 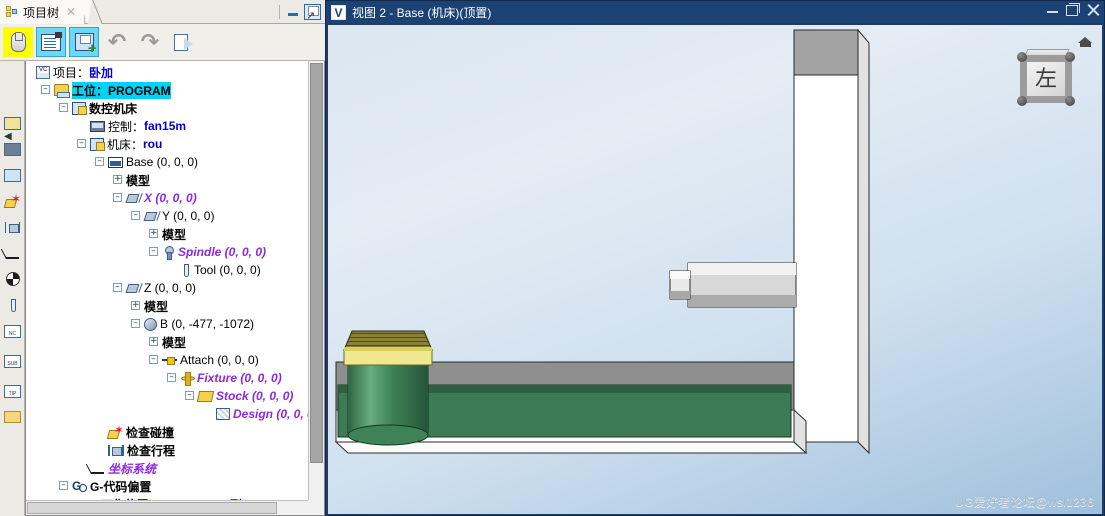 What do you see at coordinates (12, 123) in the screenshot?
I see `setup-stock-tool` at bounding box center [12, 123].